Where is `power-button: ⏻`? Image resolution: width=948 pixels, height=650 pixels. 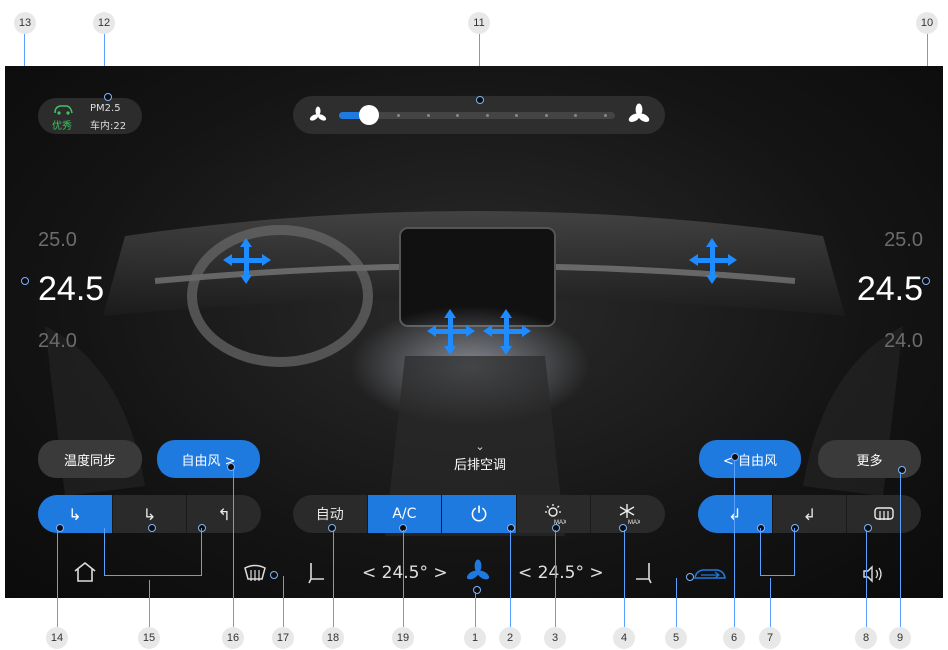
power-button: ⏻ is located at coordinates (479, 514).